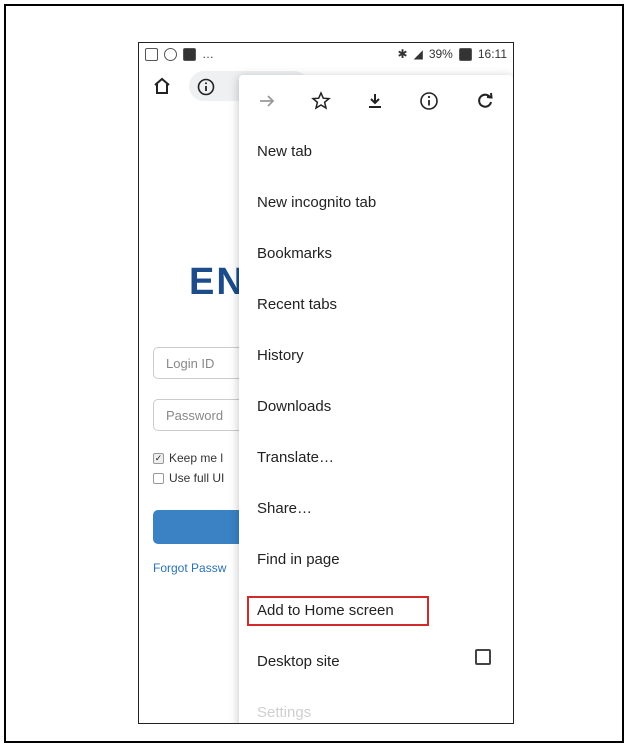  I want to click on info-icon, so click(206, 87).